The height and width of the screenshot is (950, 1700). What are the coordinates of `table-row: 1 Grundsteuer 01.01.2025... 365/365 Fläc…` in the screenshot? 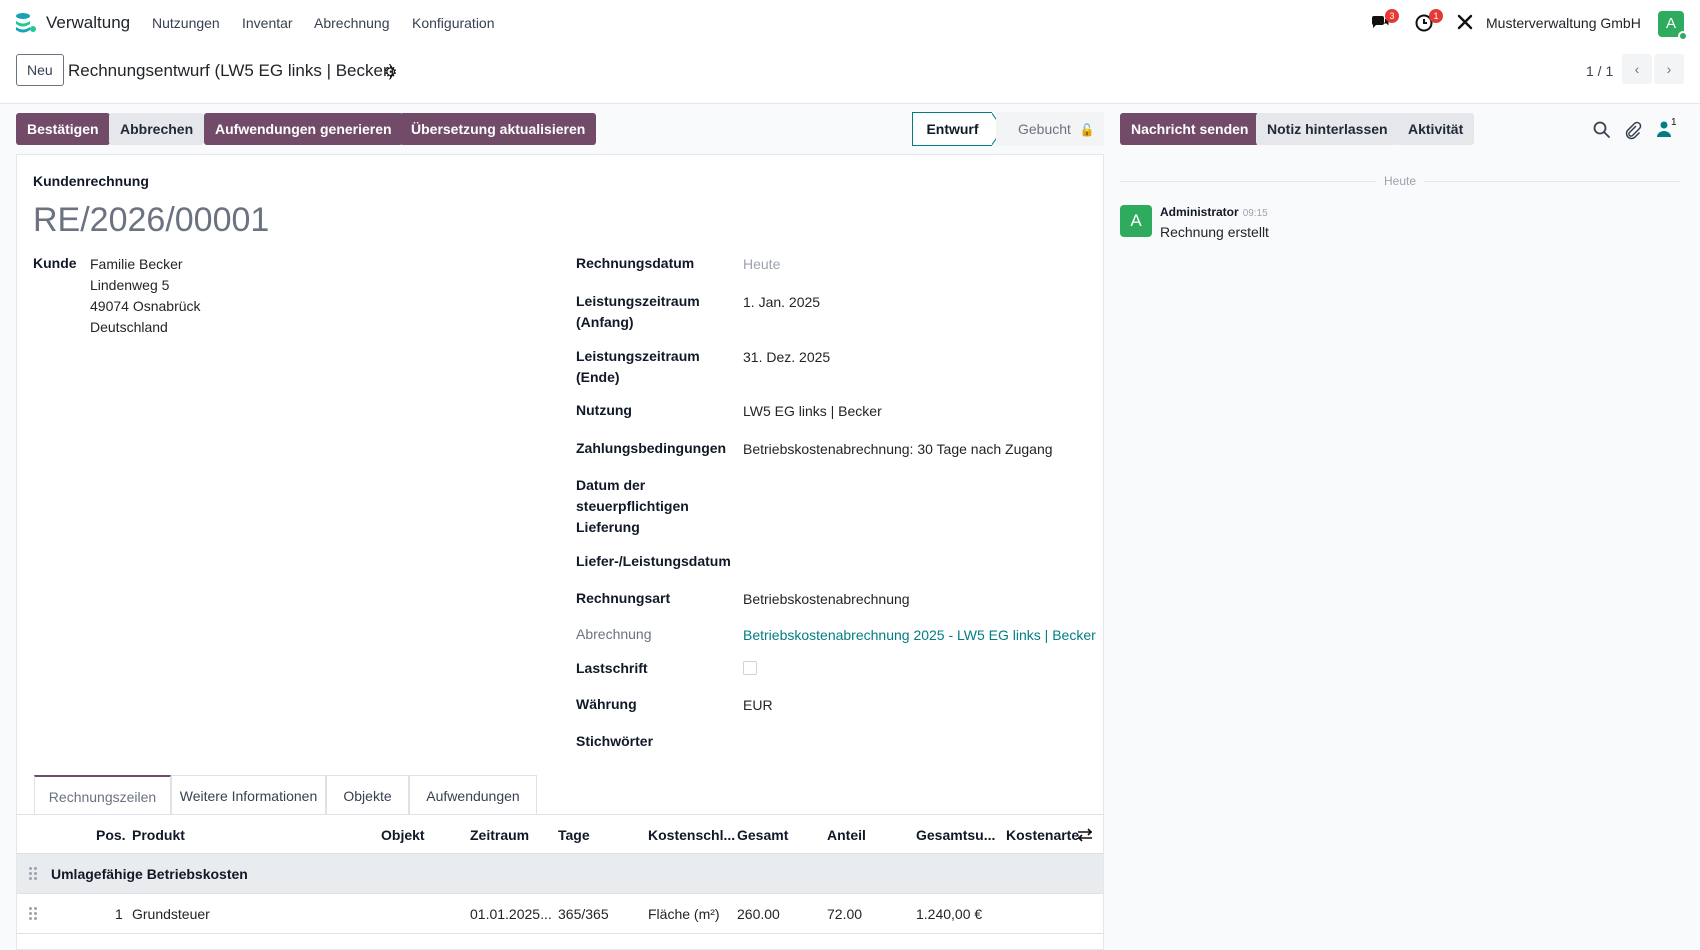 It's located at (560, 914).